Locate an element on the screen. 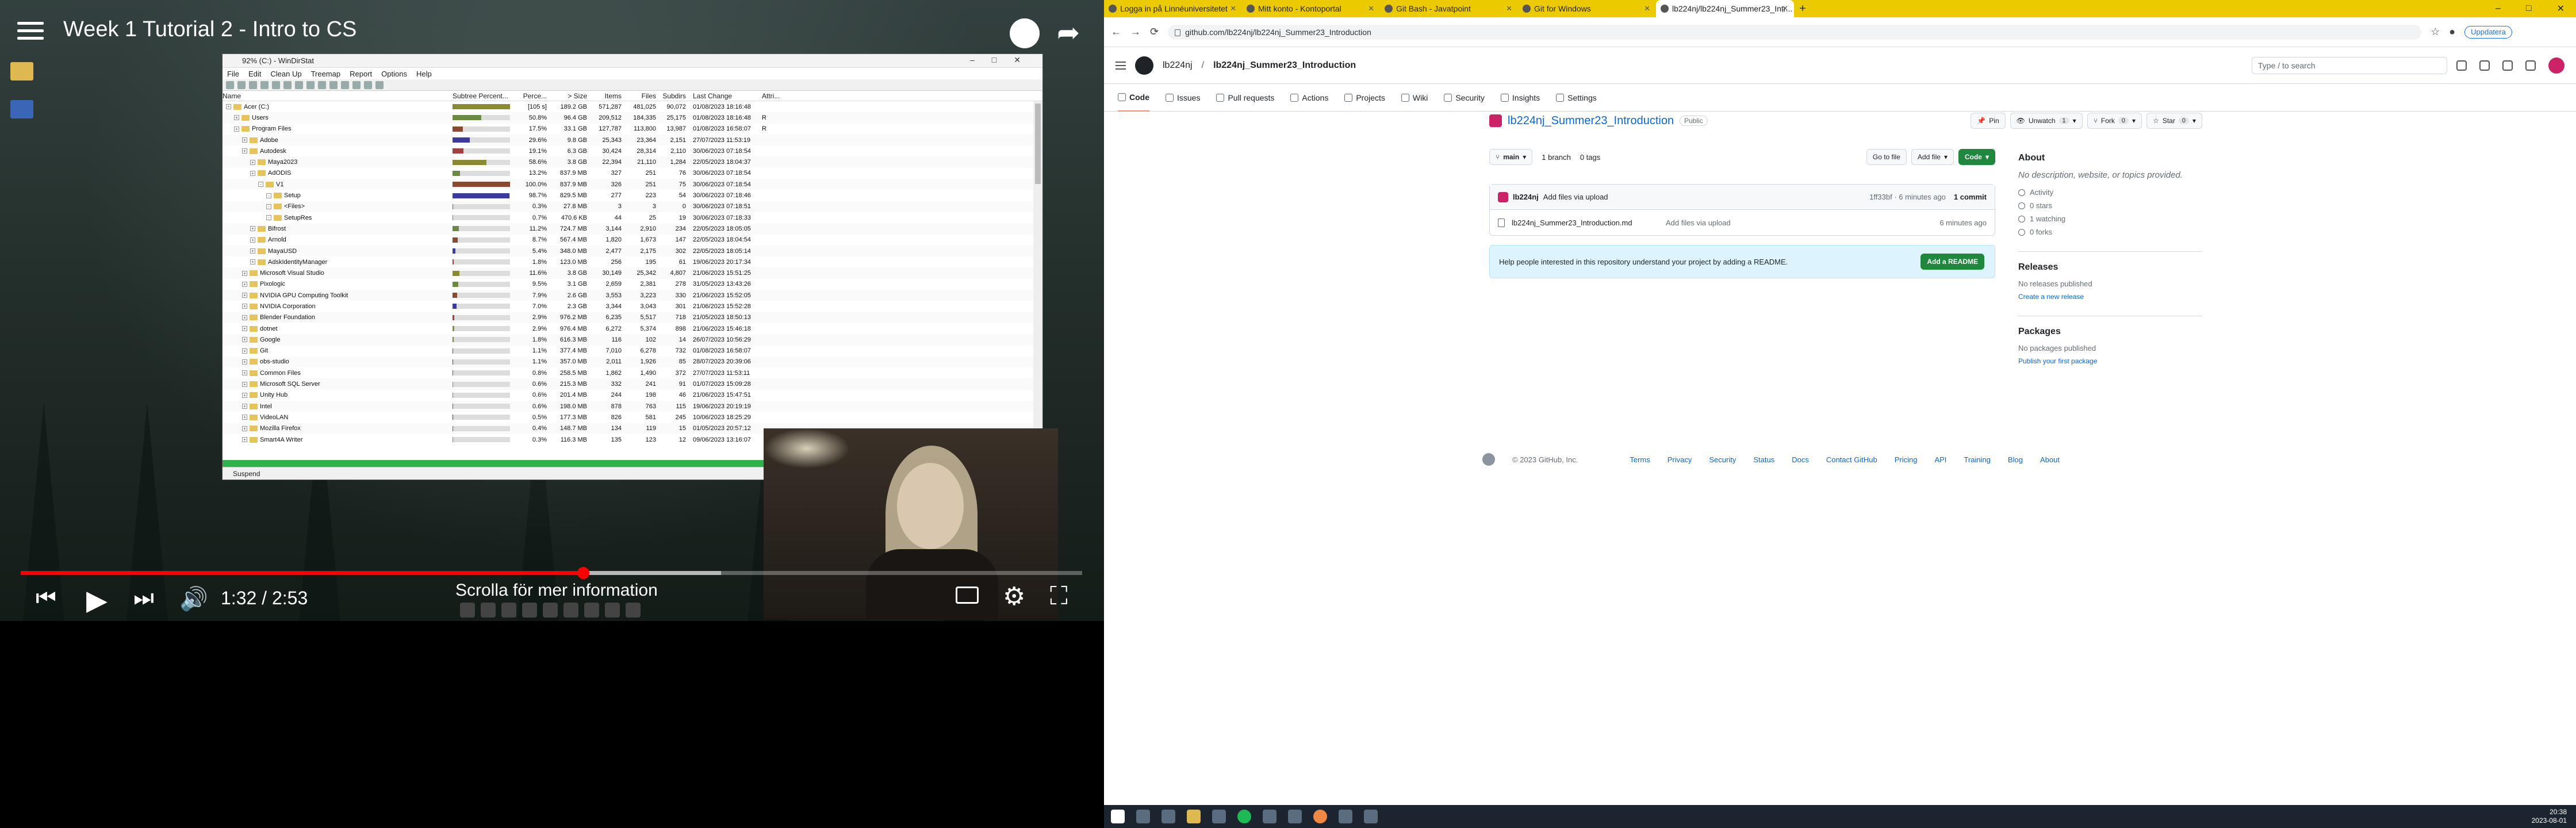 Image resolution: width=2576 pixels, height=828 pixels. column-header: Last Change is located at coordinates (723, 96).